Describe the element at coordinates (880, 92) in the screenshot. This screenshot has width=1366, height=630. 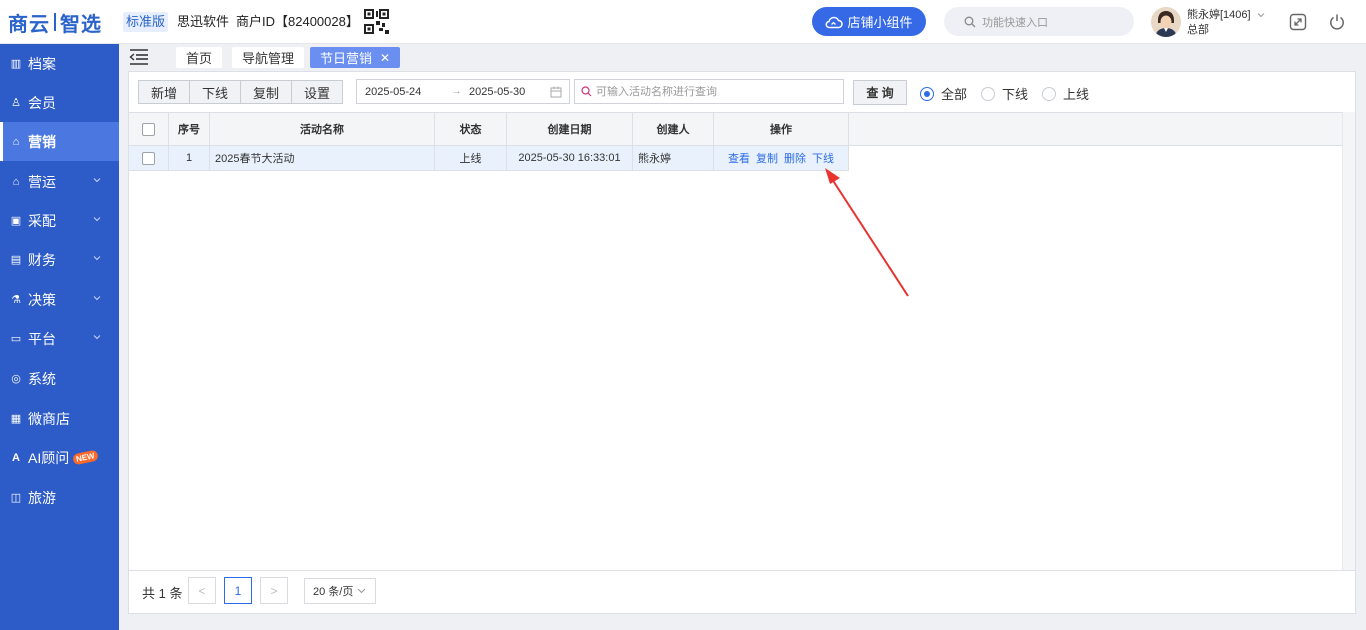
I see `query-button: 查 询` at that location.